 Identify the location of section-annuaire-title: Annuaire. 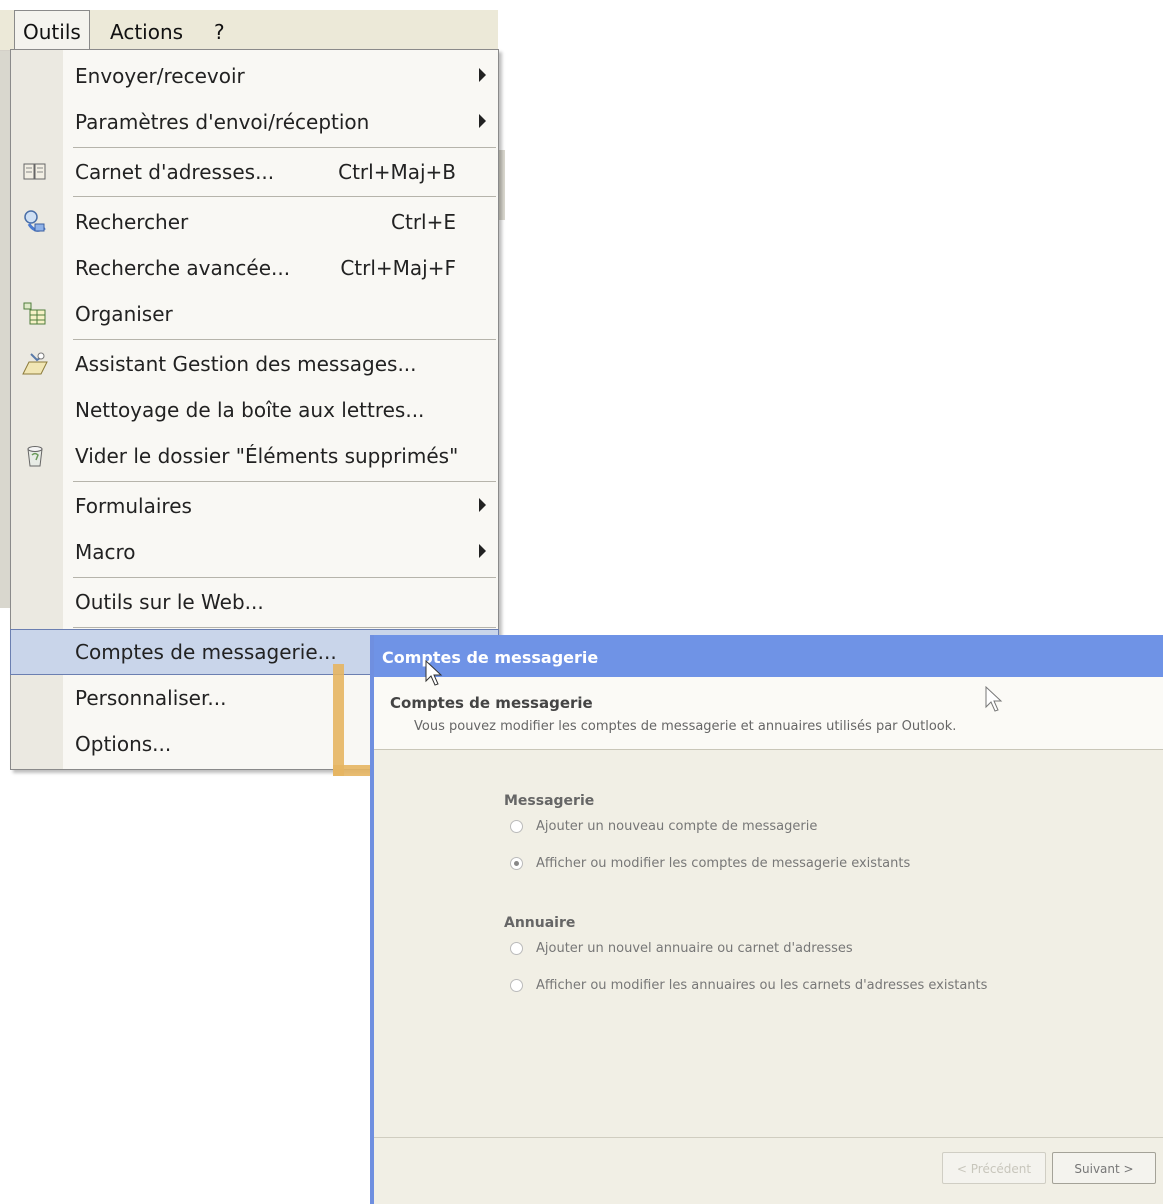
(540, 923).